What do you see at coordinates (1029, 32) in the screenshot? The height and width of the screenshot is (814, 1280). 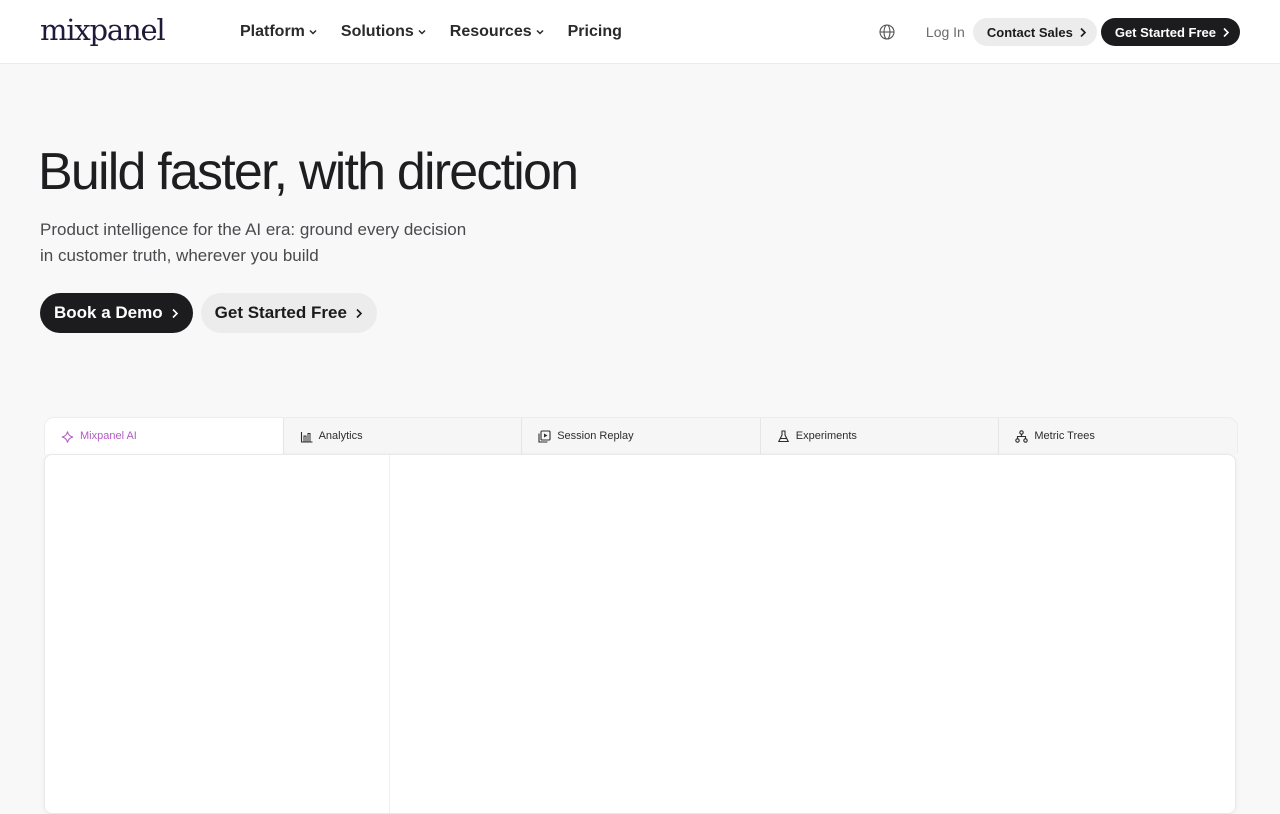 I see `contact-sales-label: Contact Sales` at bounding box center [1029, 32].